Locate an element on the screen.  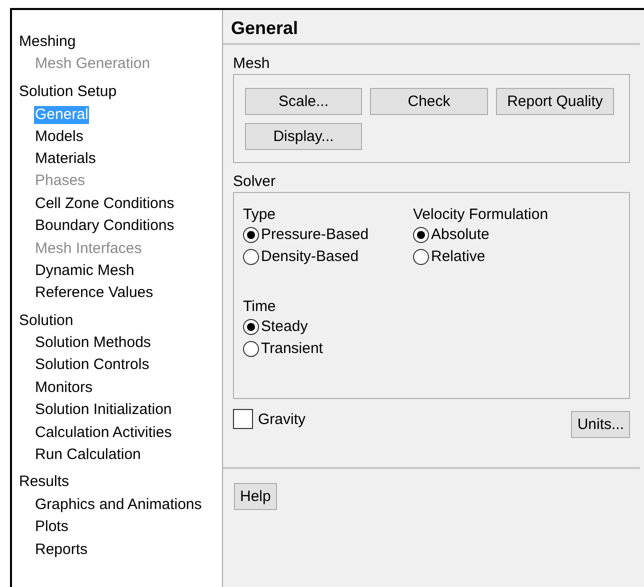
radio-label: Steady is located at coordinates (284, 327).